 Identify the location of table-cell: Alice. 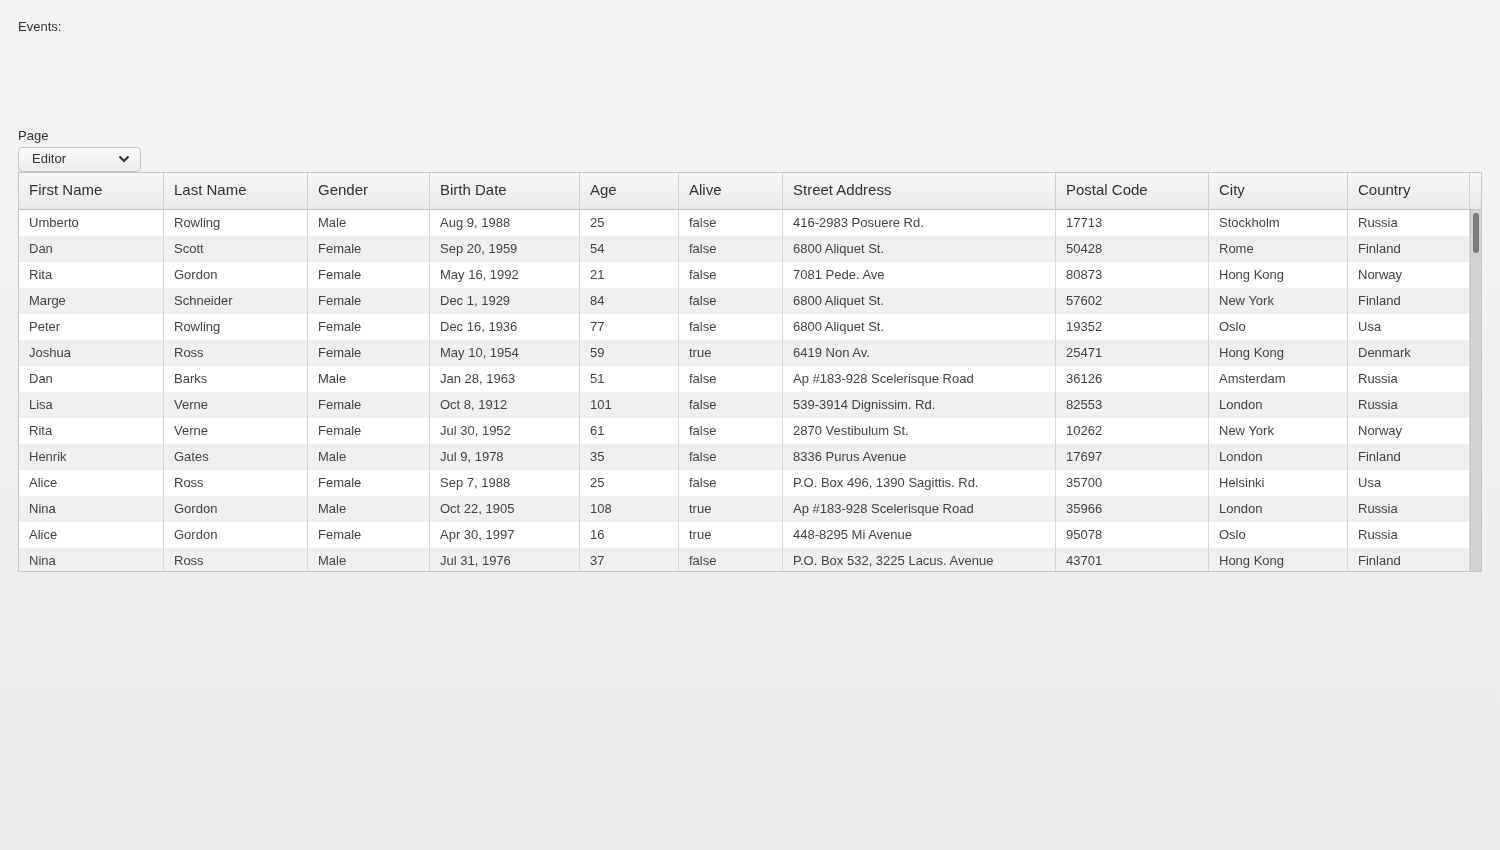
(91, 534).